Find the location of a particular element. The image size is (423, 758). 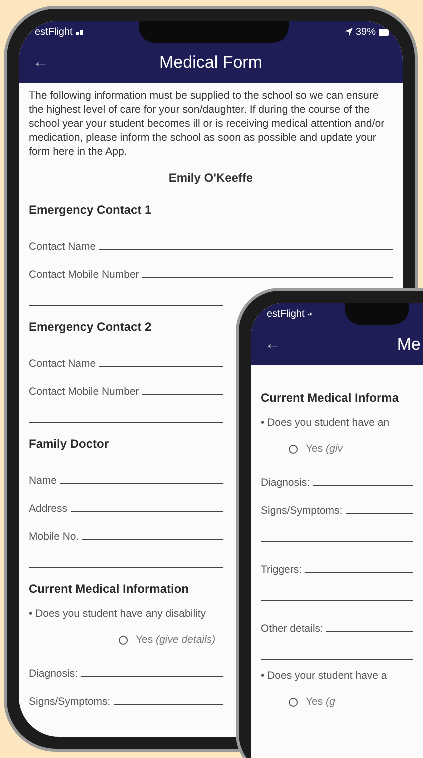

section-heading: Current Medical Information is located at coordinates (109, 589).